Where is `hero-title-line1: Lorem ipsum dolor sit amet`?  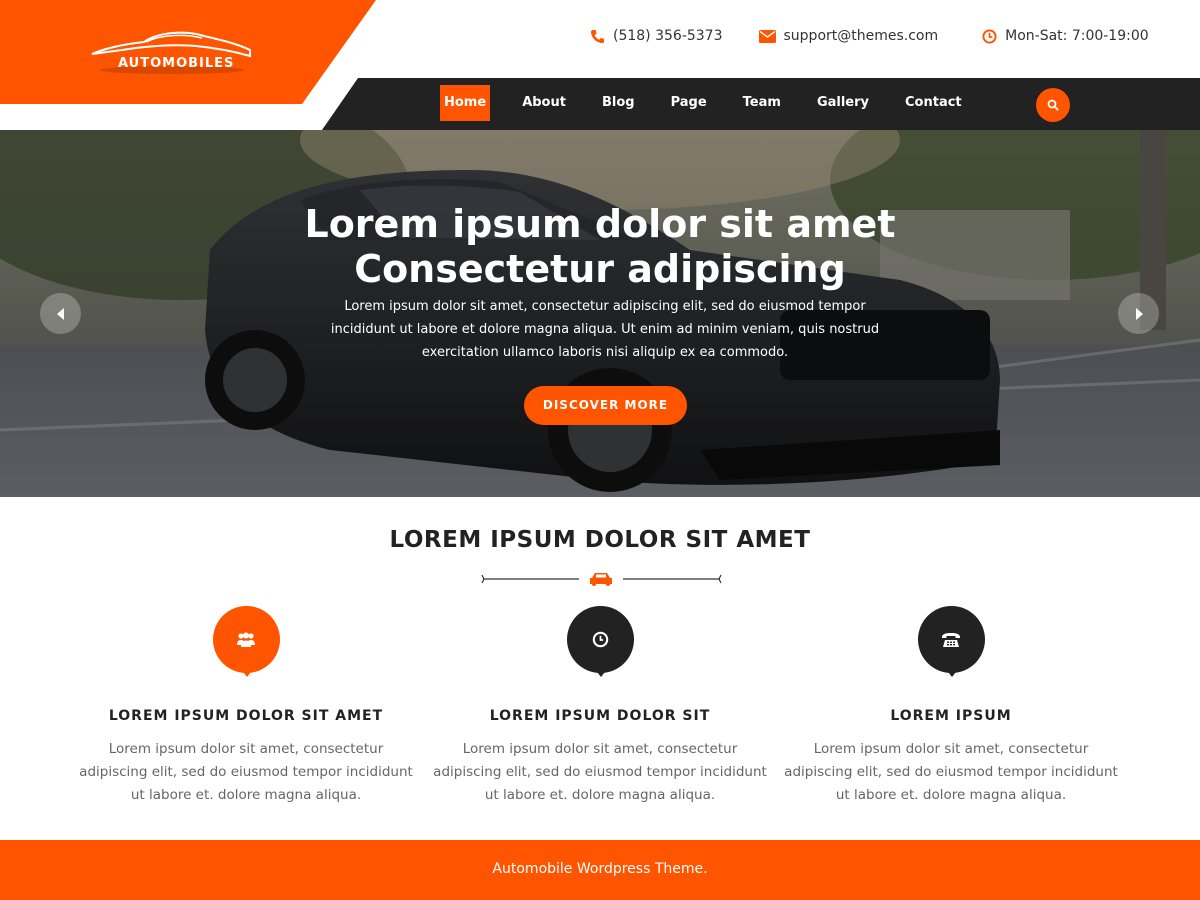
hero-title-line1: Lorem ipsum dolor sit amet is located at coordinates (600, 224).